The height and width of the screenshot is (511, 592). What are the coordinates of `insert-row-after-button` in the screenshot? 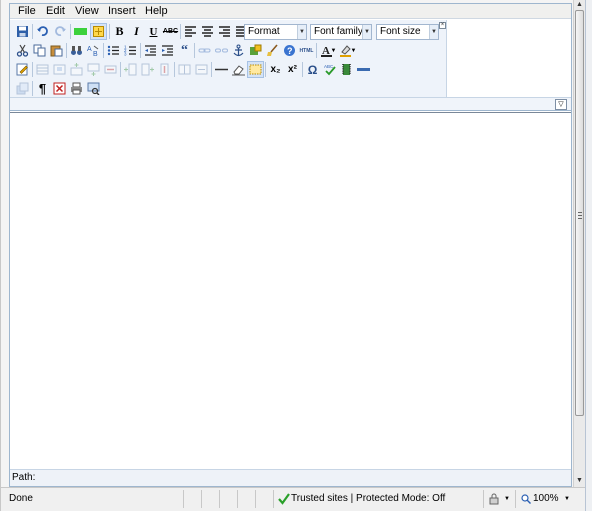 It's located at (93, 69).